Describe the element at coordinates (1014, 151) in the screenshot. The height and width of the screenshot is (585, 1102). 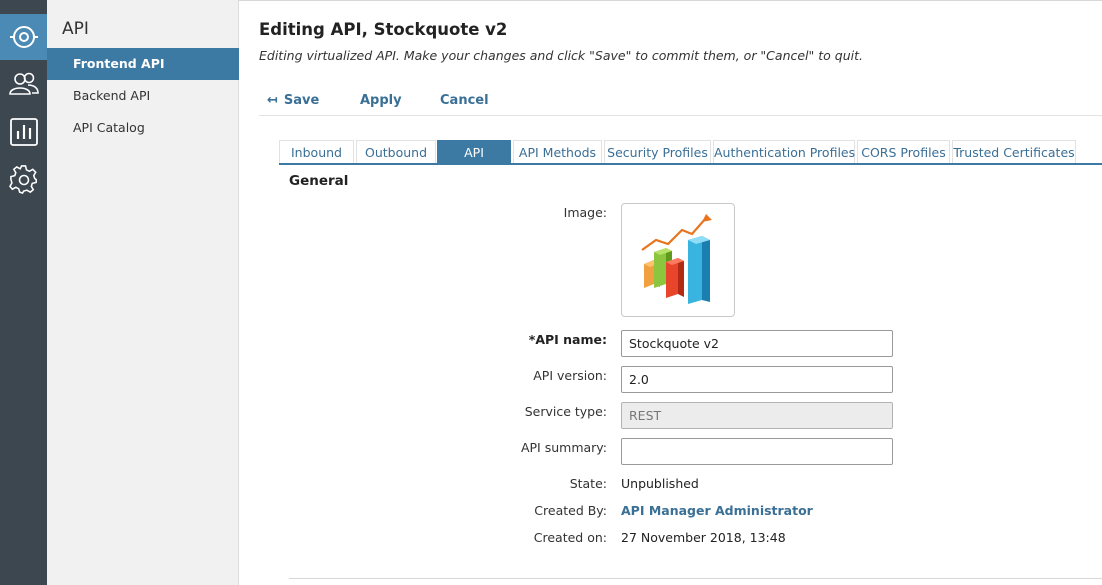
I see `tab-trusted-certificates: Trusted Certificates` at that location.